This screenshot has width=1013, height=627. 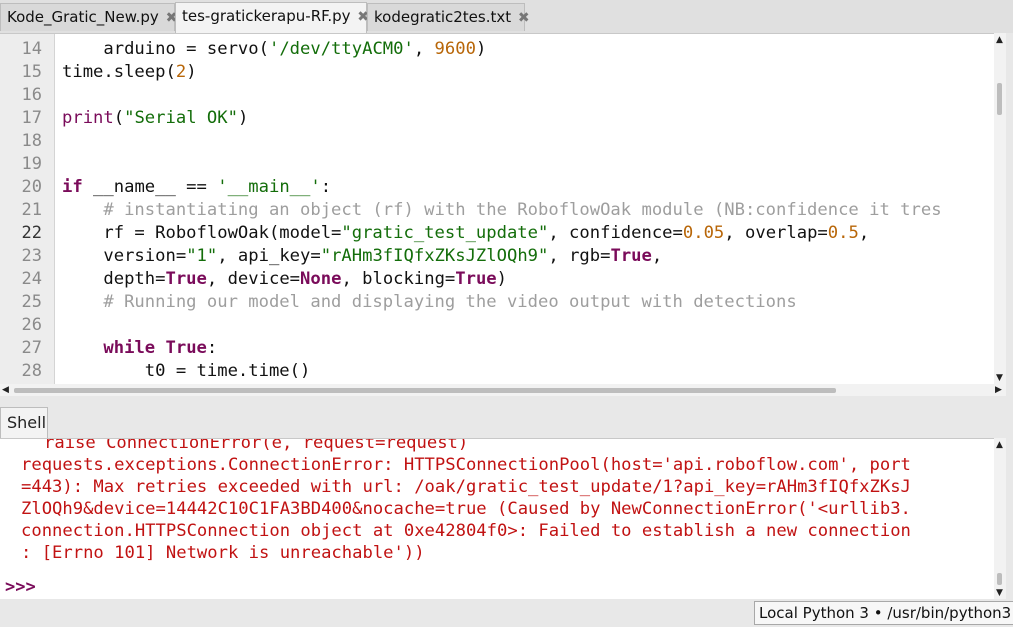 I want to click on tab-label: kodegratic2tes.txt, so click(x=443, y=17).